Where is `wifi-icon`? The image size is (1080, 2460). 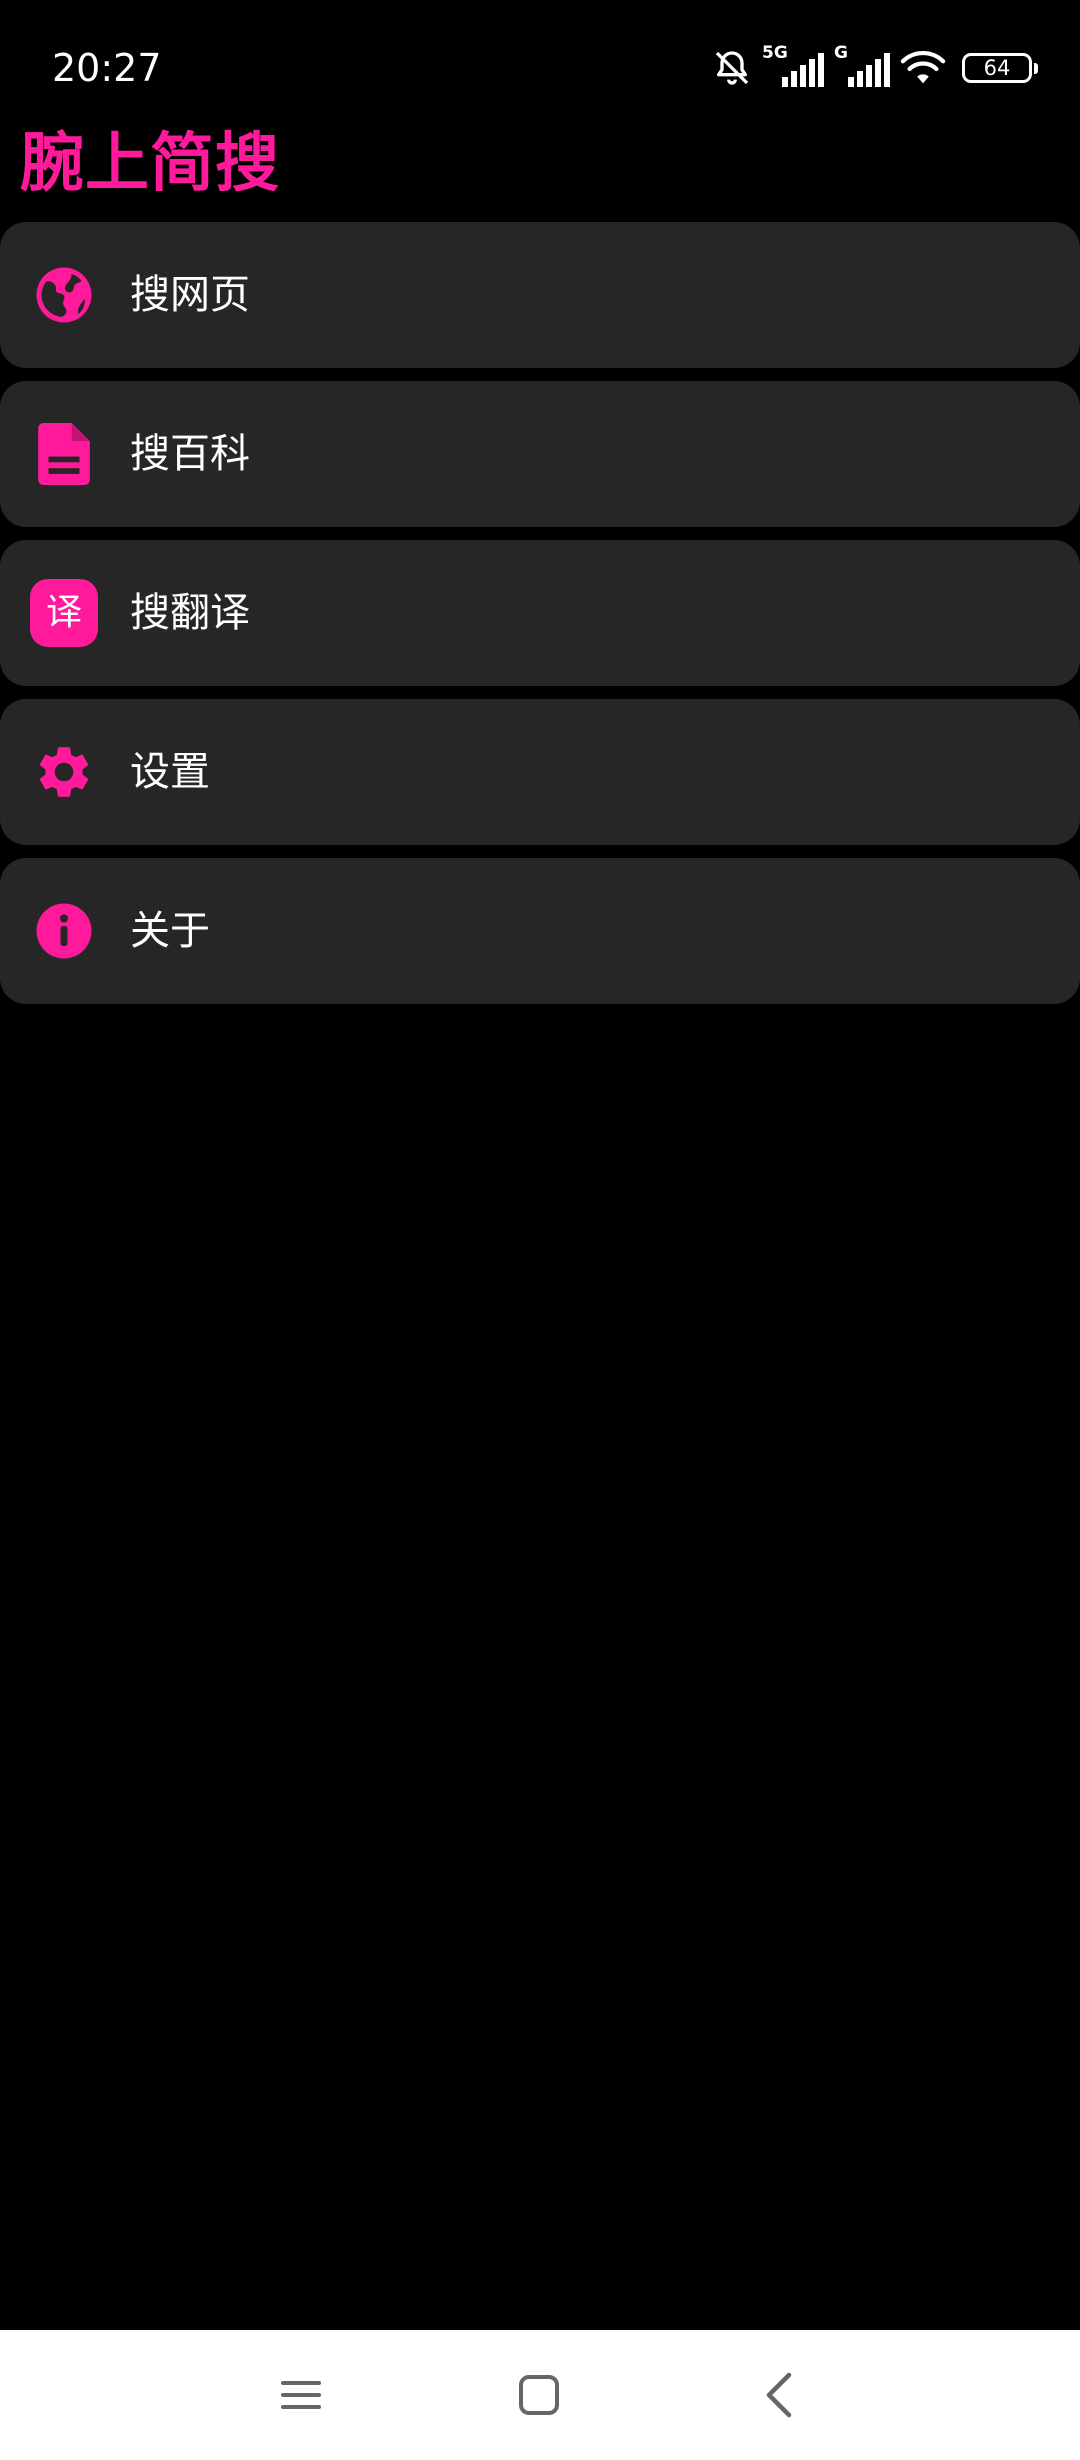 wifi-icon is located at coordinates (923, 68).